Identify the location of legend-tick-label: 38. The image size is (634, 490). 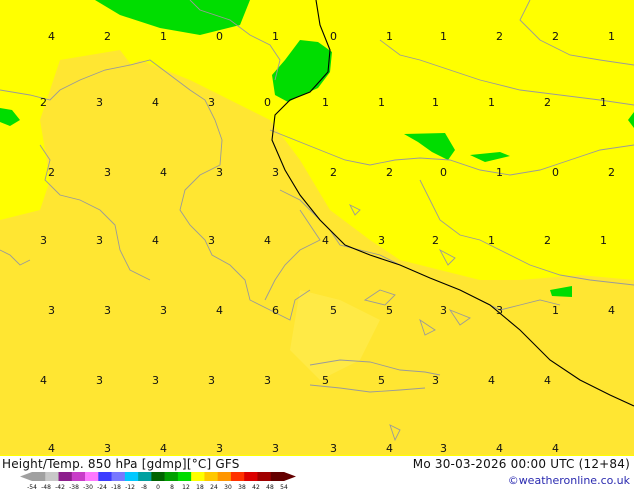
(242, 487).